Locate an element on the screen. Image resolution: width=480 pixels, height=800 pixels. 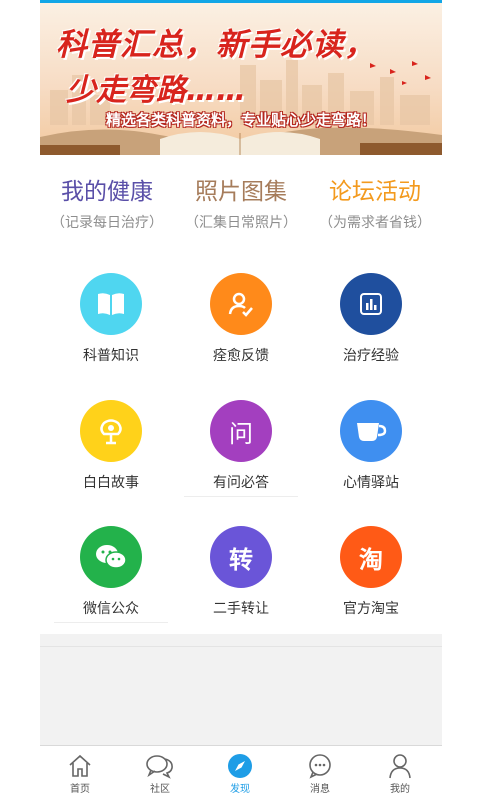
grid-item-label: 微信公众 is located at coordinates (111, 609).